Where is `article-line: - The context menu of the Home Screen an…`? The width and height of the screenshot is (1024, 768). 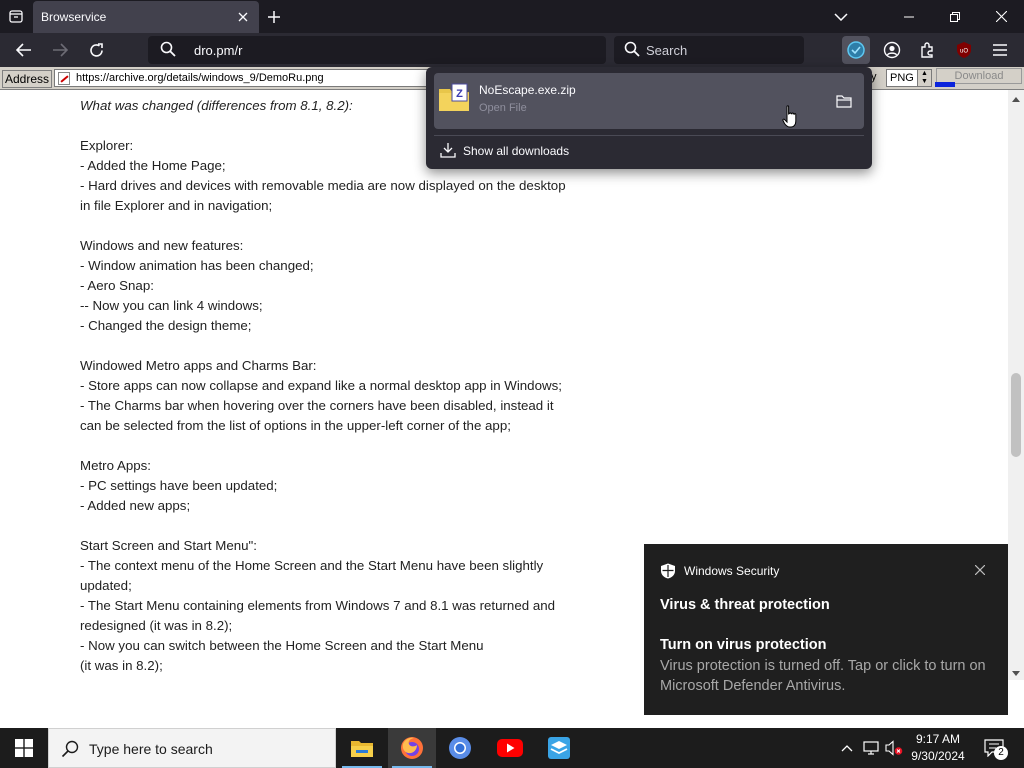 article-line: - The context menu of the Home Screen an… is located at coordinates (312, 565).